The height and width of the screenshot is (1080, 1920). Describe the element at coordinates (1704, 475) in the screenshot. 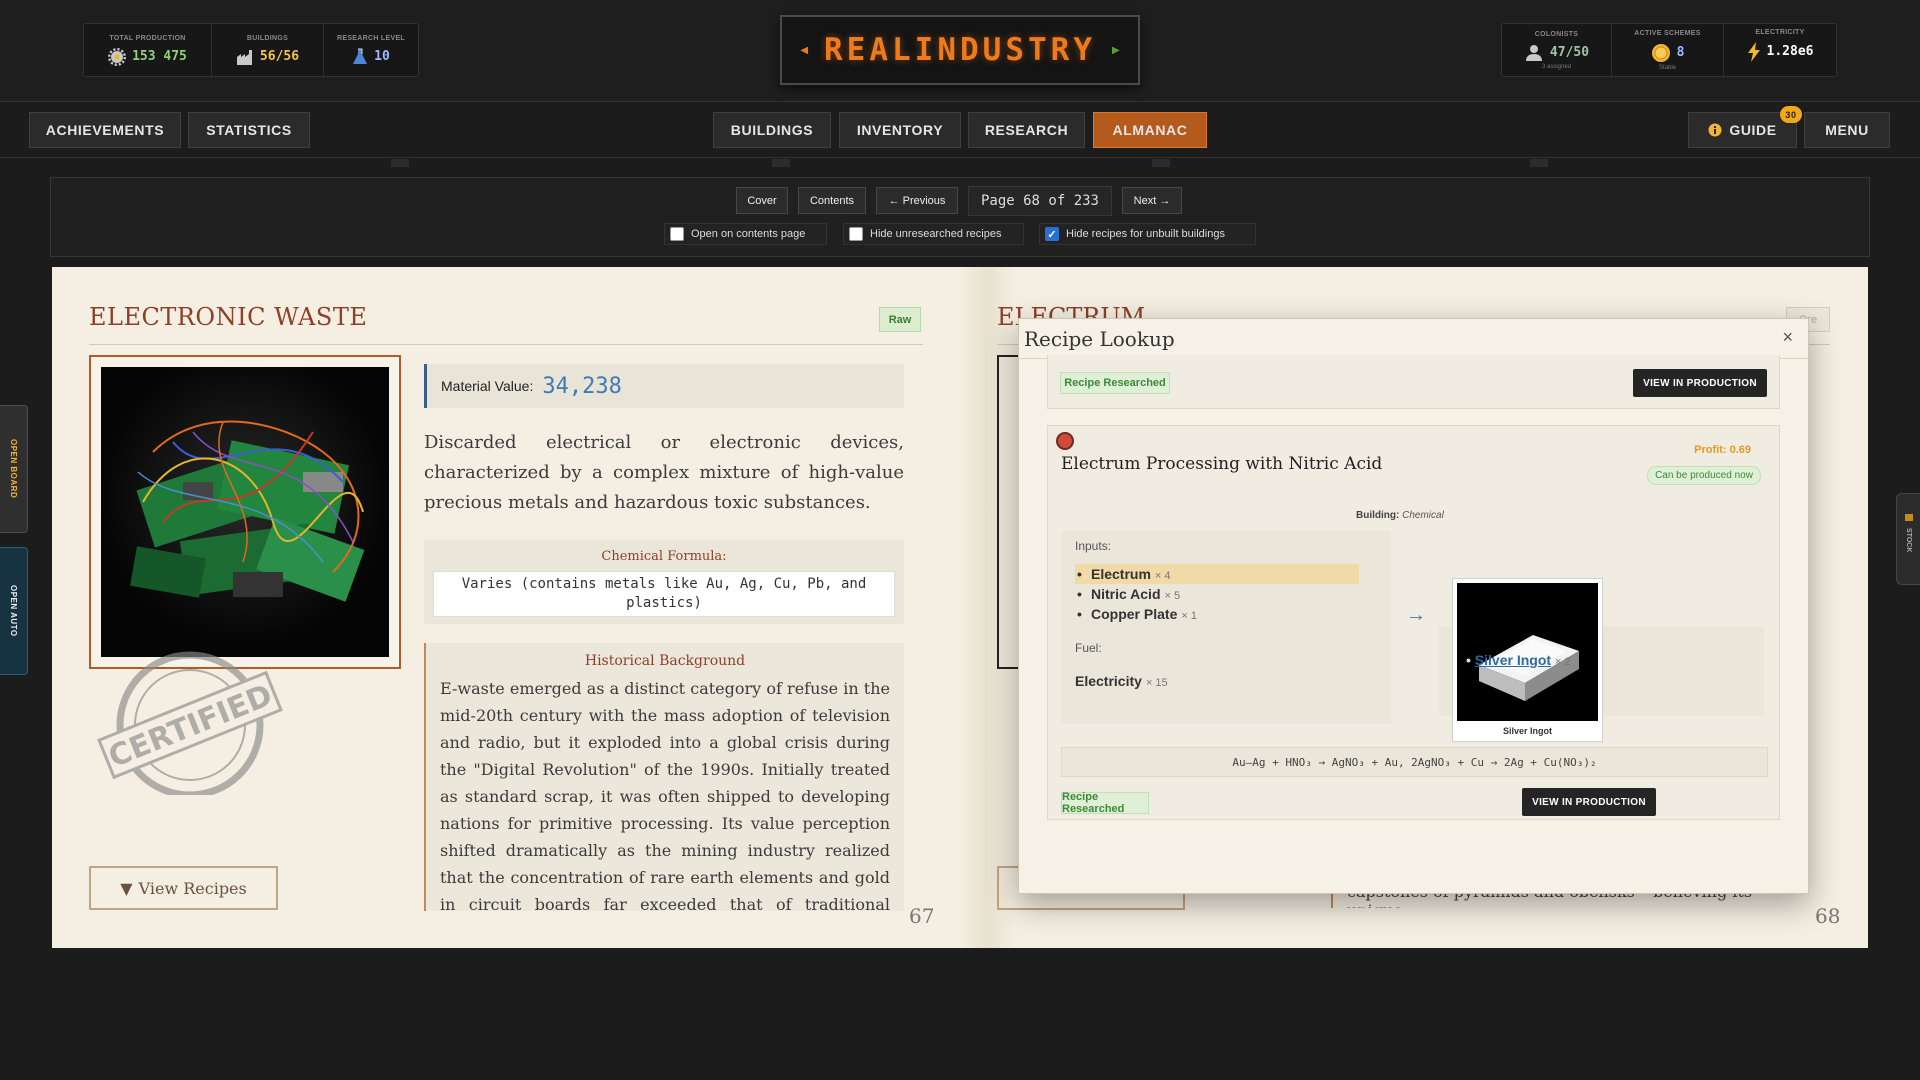

I see `can-produce-badge: Can be produced now` at that location.